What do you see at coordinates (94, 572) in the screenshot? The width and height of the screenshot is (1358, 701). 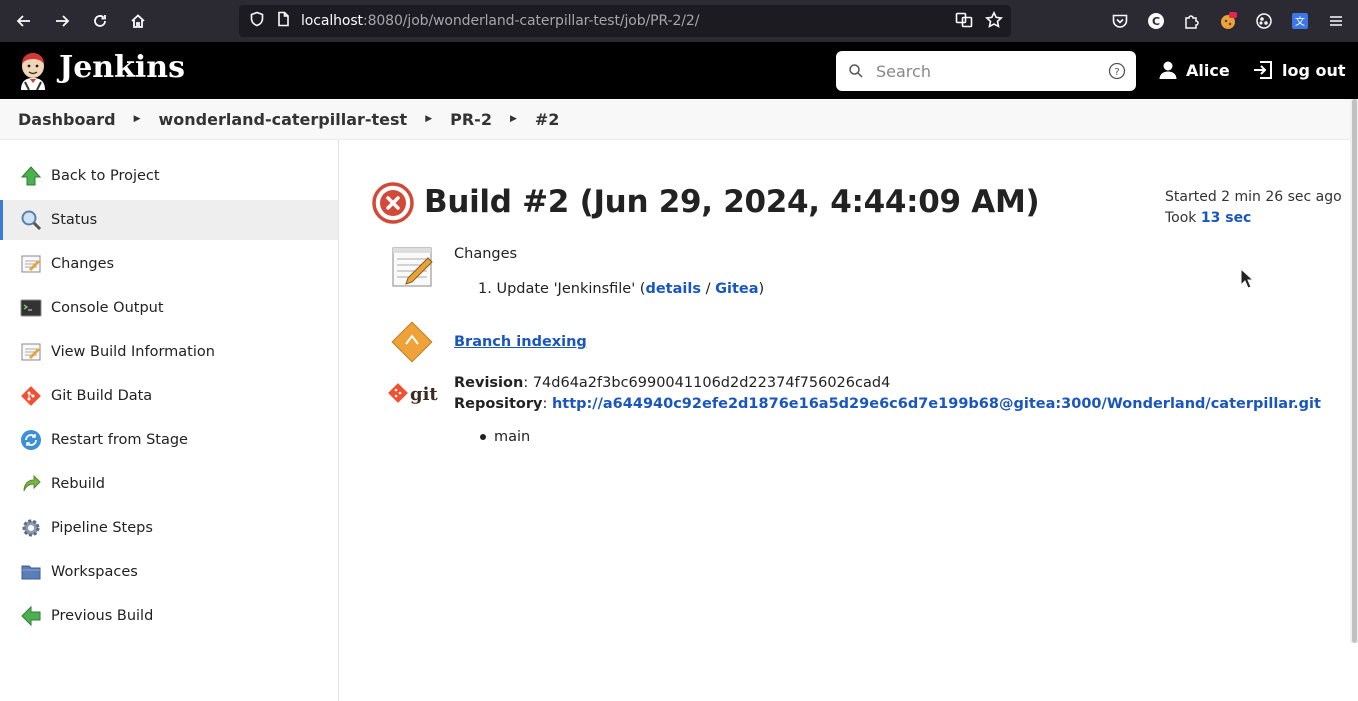 I see `sidebar-item-label: Workspaces` at bounding box center [94, 572].